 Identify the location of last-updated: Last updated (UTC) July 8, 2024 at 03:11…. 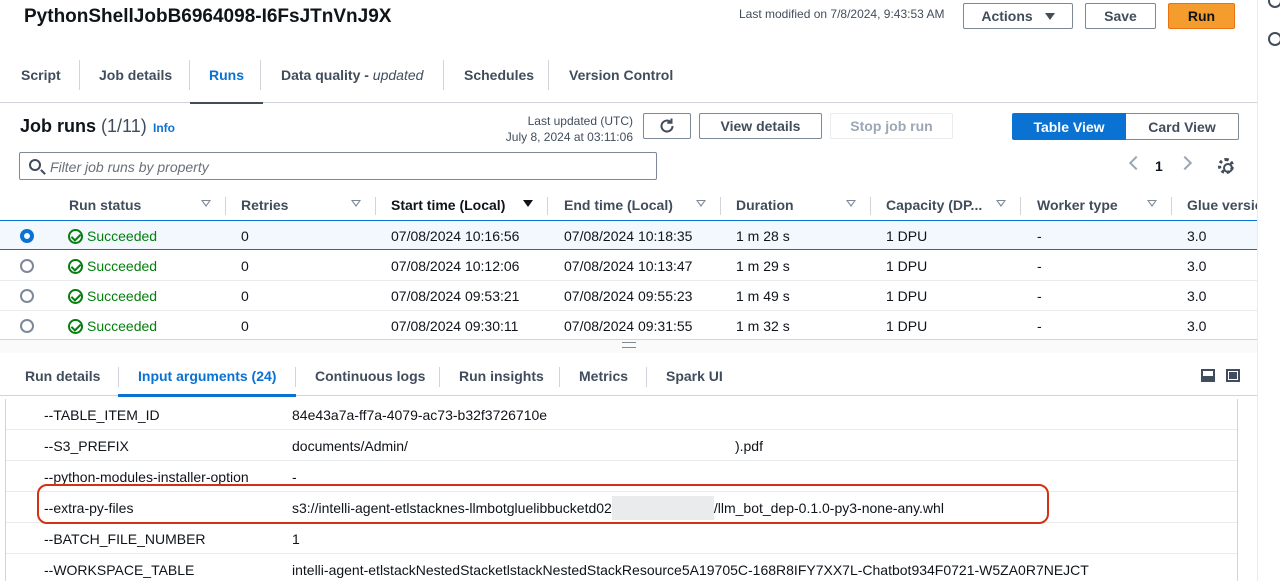
(569, 129).